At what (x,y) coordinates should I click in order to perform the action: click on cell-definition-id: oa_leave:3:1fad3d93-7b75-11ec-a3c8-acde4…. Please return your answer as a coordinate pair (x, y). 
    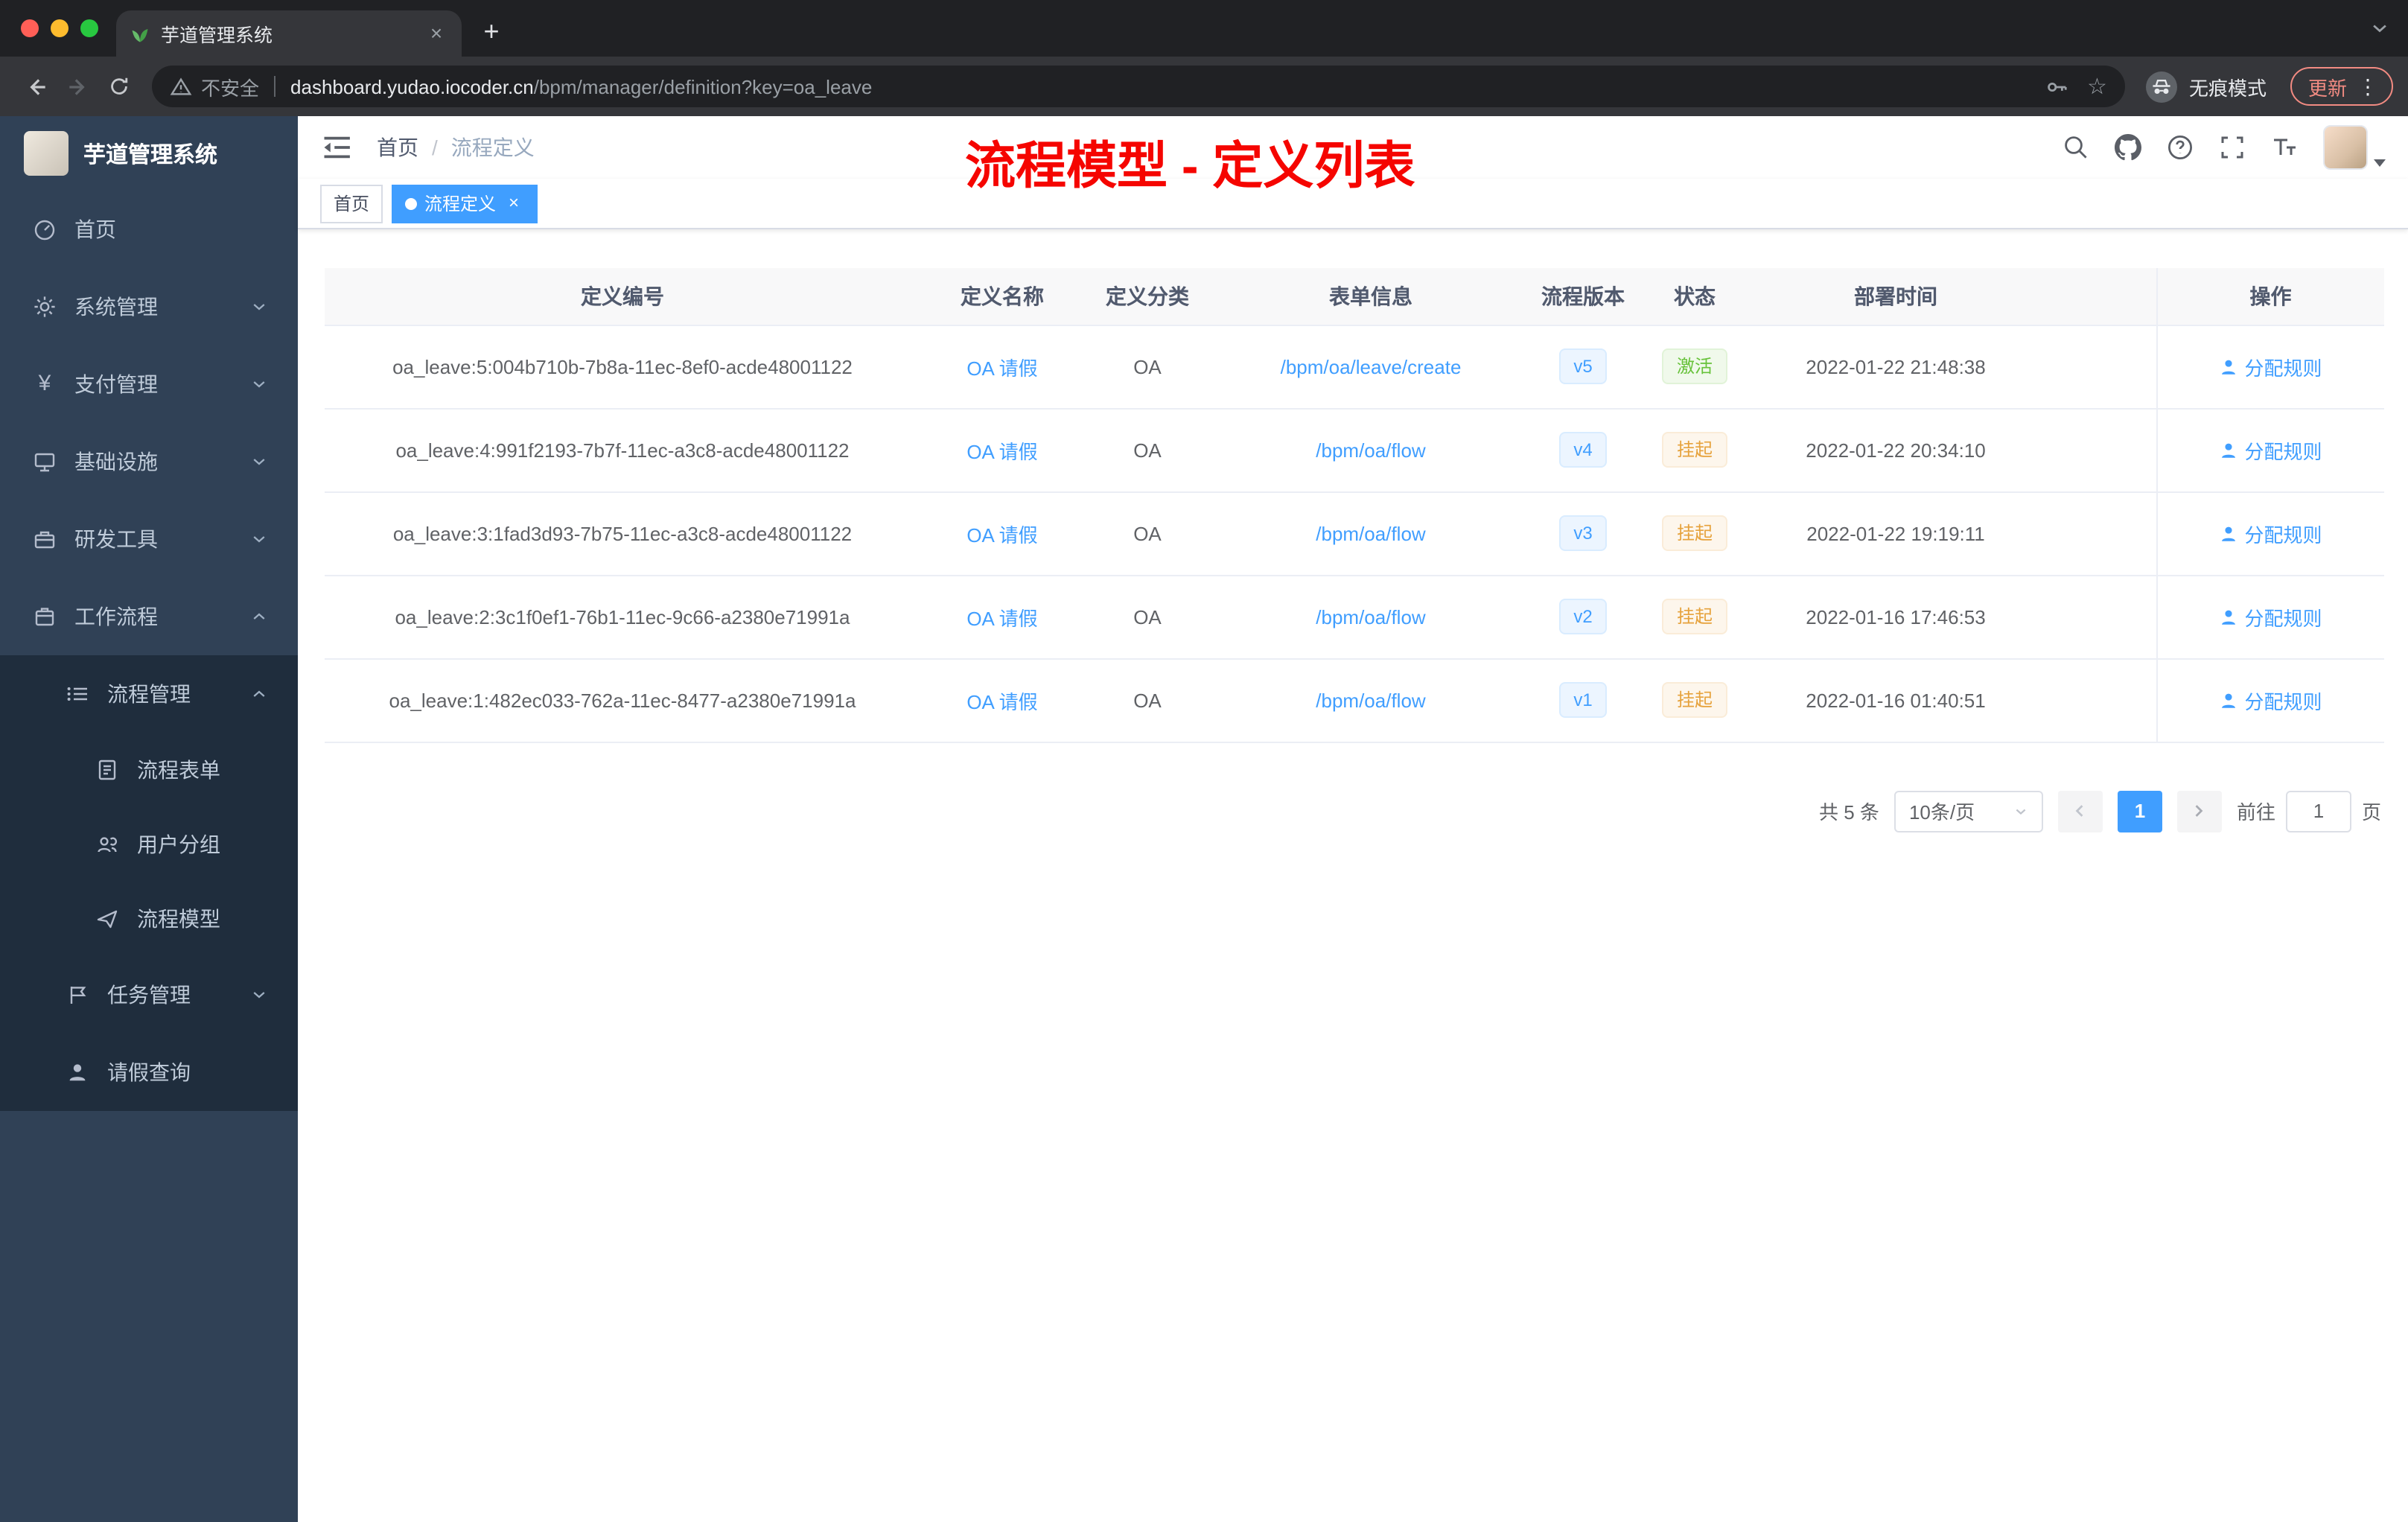
    Looking at the image, I should click on (622, 533).